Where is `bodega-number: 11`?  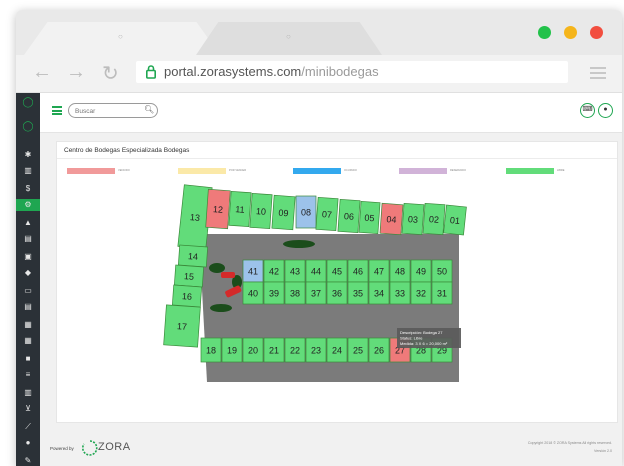 bodega-number: 11 is located at coordinates (240, 209).